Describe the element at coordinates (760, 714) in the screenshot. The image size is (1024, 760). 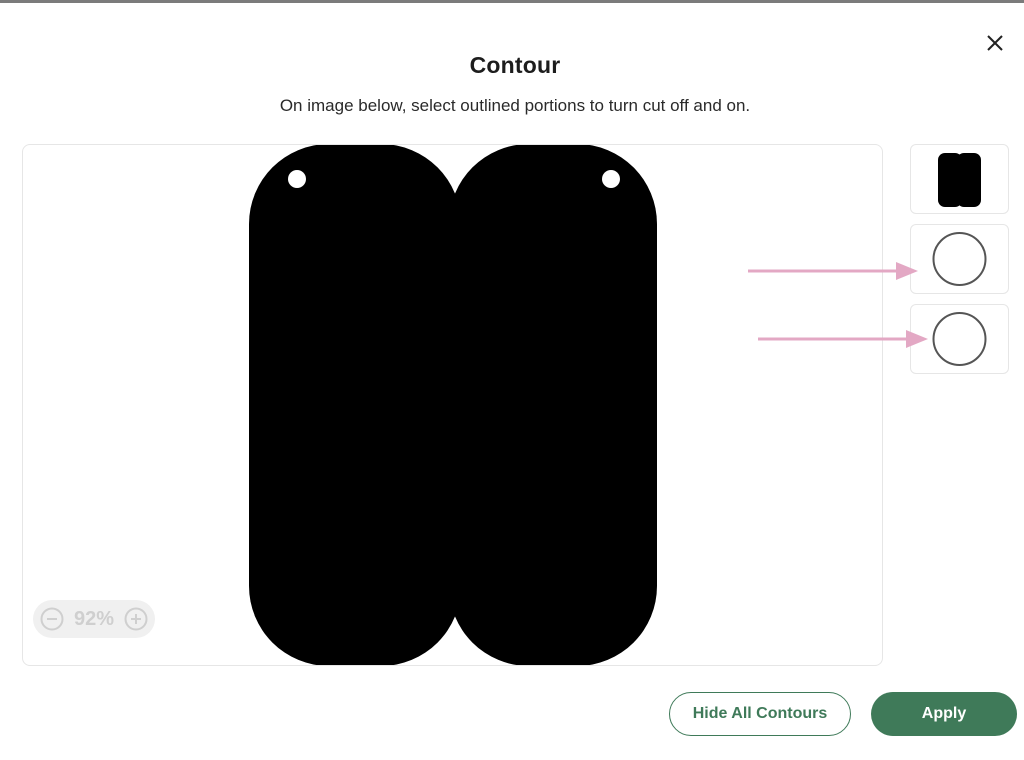
I see `hide-all-contours-button: Hide All Contours` at that location.